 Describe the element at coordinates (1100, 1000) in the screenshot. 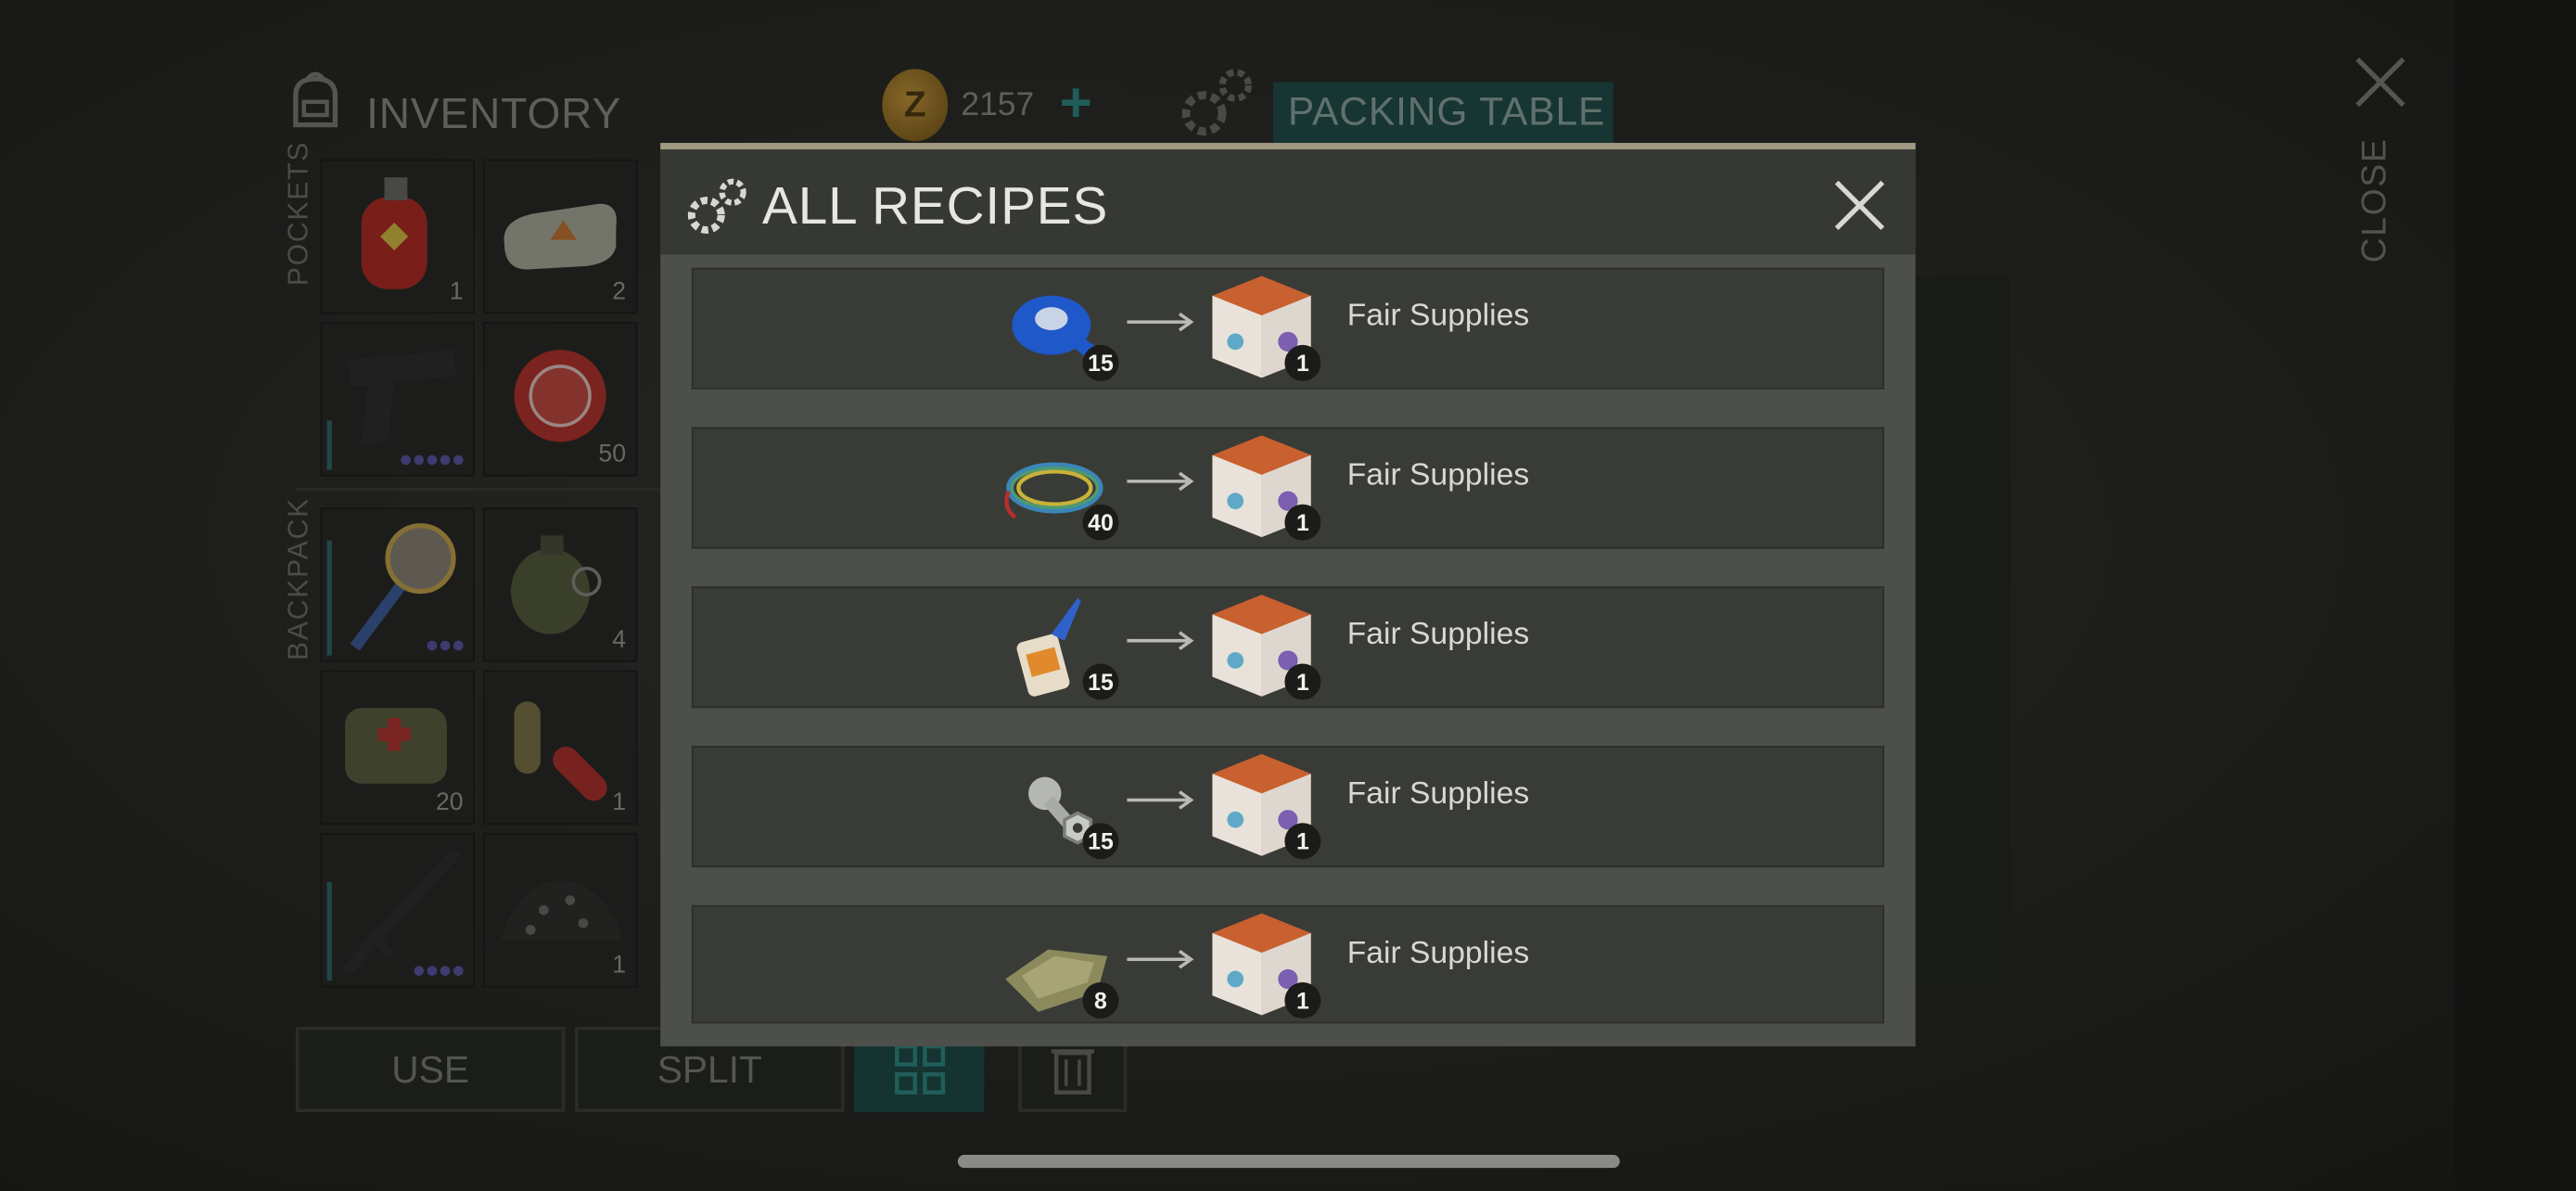

I see `ingredient-count: 8` at that location.